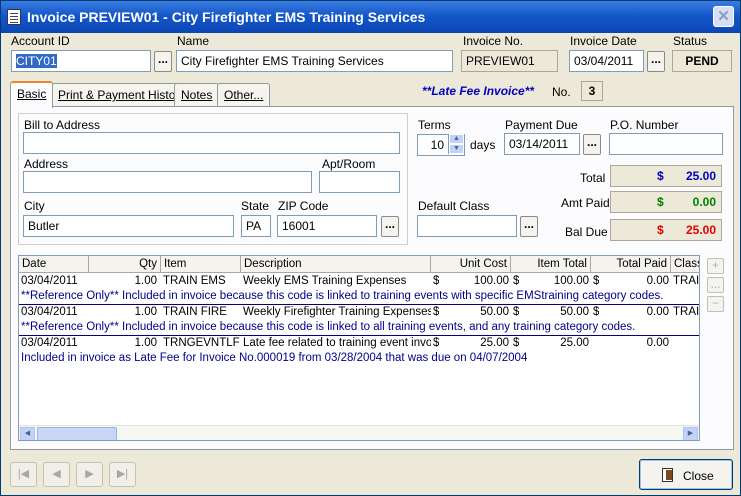 The height and width of the screenshot is (496, 741). What do you see at coordinates (606, 61) in the screenshot?
I see `invoice-date-field: 03/04/2011` at bounding box center [606, 61].